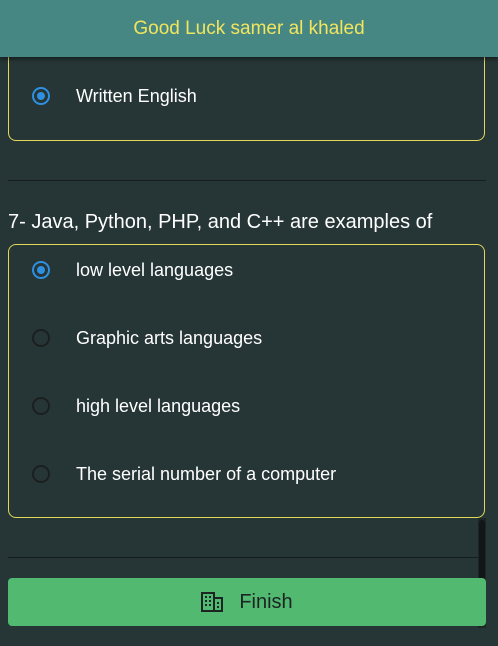 The image size is (498, 646). I want to click on option-label: Written English, so click(136, 95).